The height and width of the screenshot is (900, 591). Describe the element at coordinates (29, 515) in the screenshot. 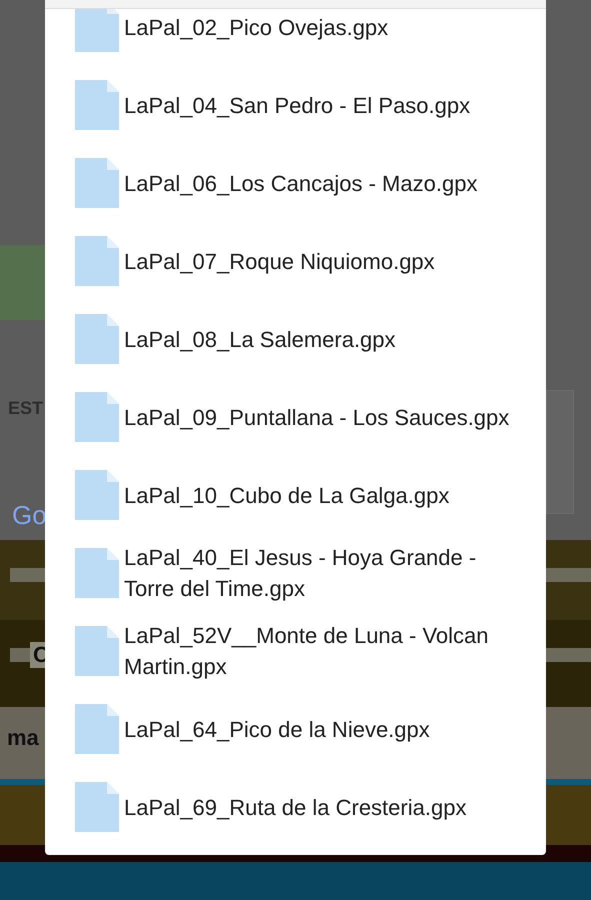

I see `map-attribution: Go` at that location.